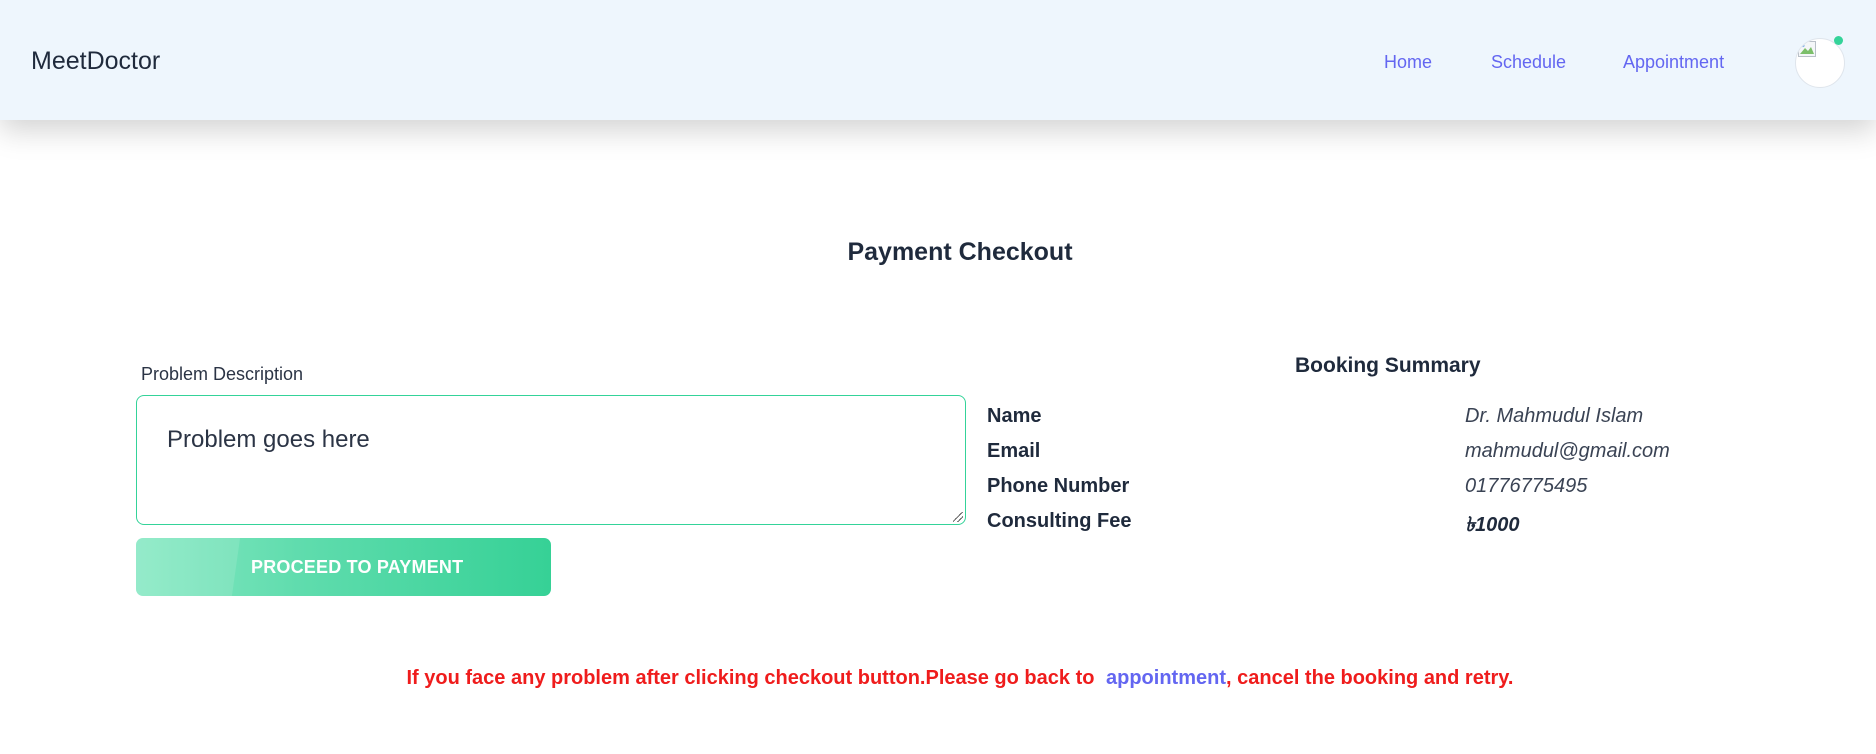 This screenshot has width=1876, height=754. Describe the element at coordinates (1820, 63) in the screenshot. I see `avatar` at that location.